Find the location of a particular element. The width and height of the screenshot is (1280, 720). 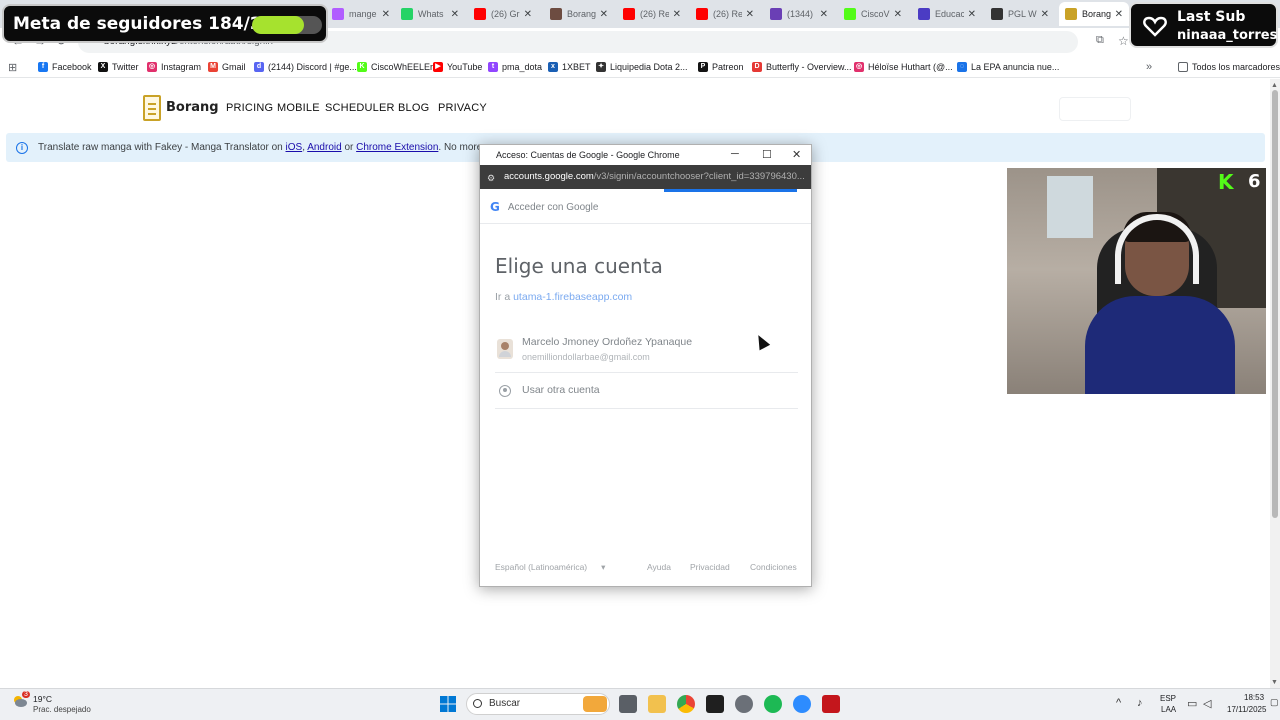

site-settings-icon: ⚙ is located at coordinates (491, 178).